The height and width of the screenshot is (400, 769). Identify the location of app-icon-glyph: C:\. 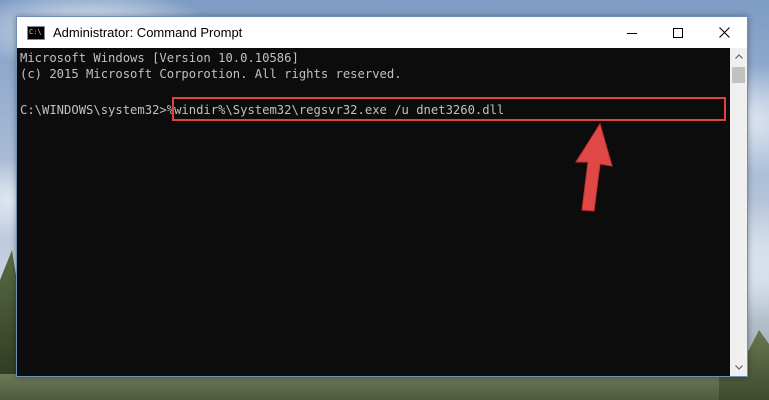
(35, 31).